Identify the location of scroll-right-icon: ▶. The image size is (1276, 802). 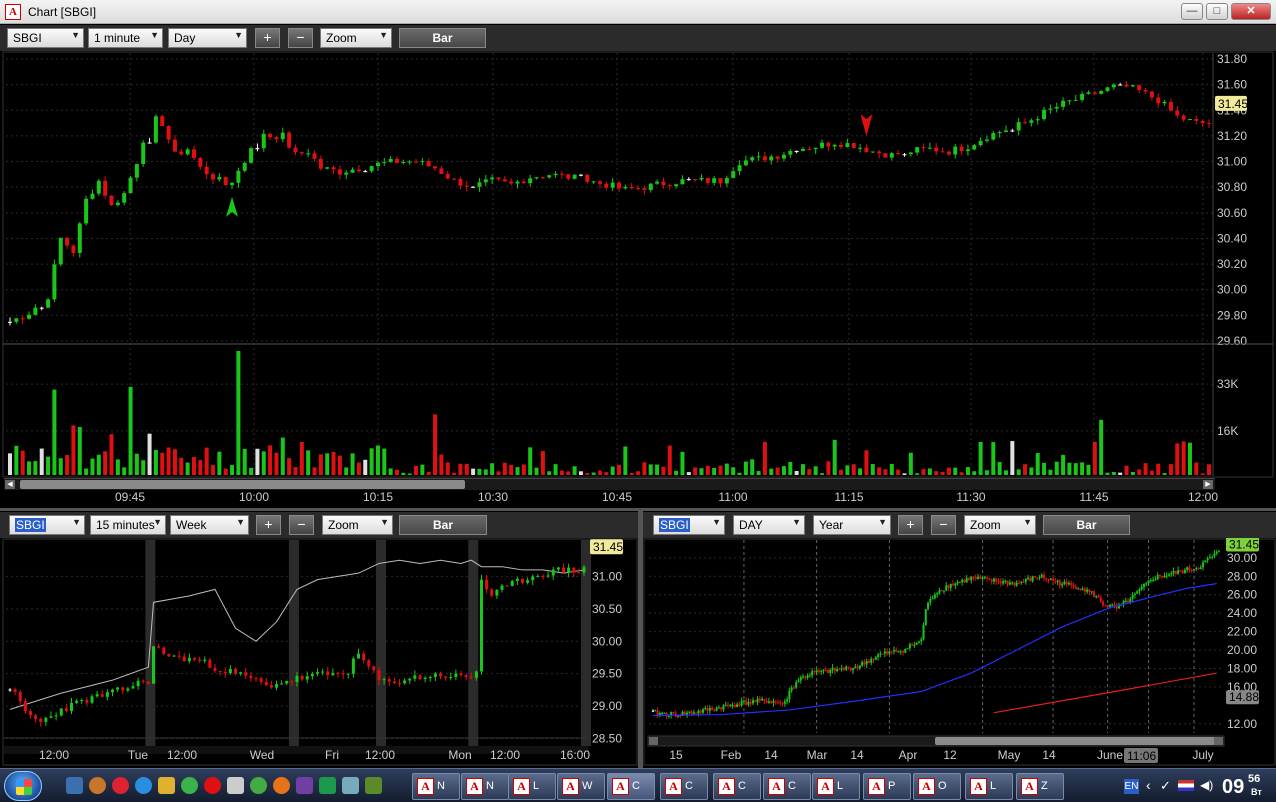
(1208, 484).